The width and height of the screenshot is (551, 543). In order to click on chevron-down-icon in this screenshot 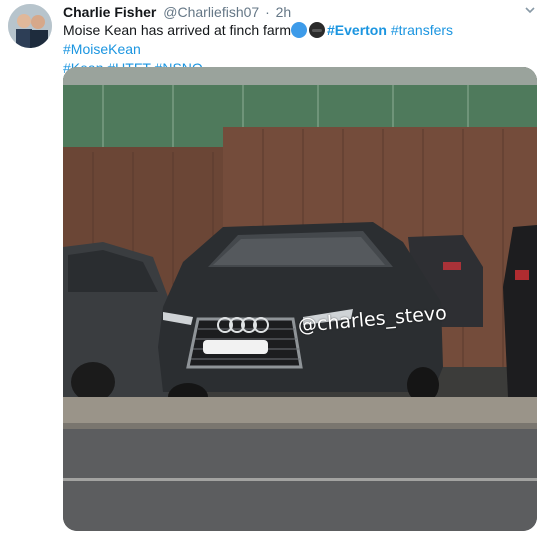, I will do `click(530, 11)`.